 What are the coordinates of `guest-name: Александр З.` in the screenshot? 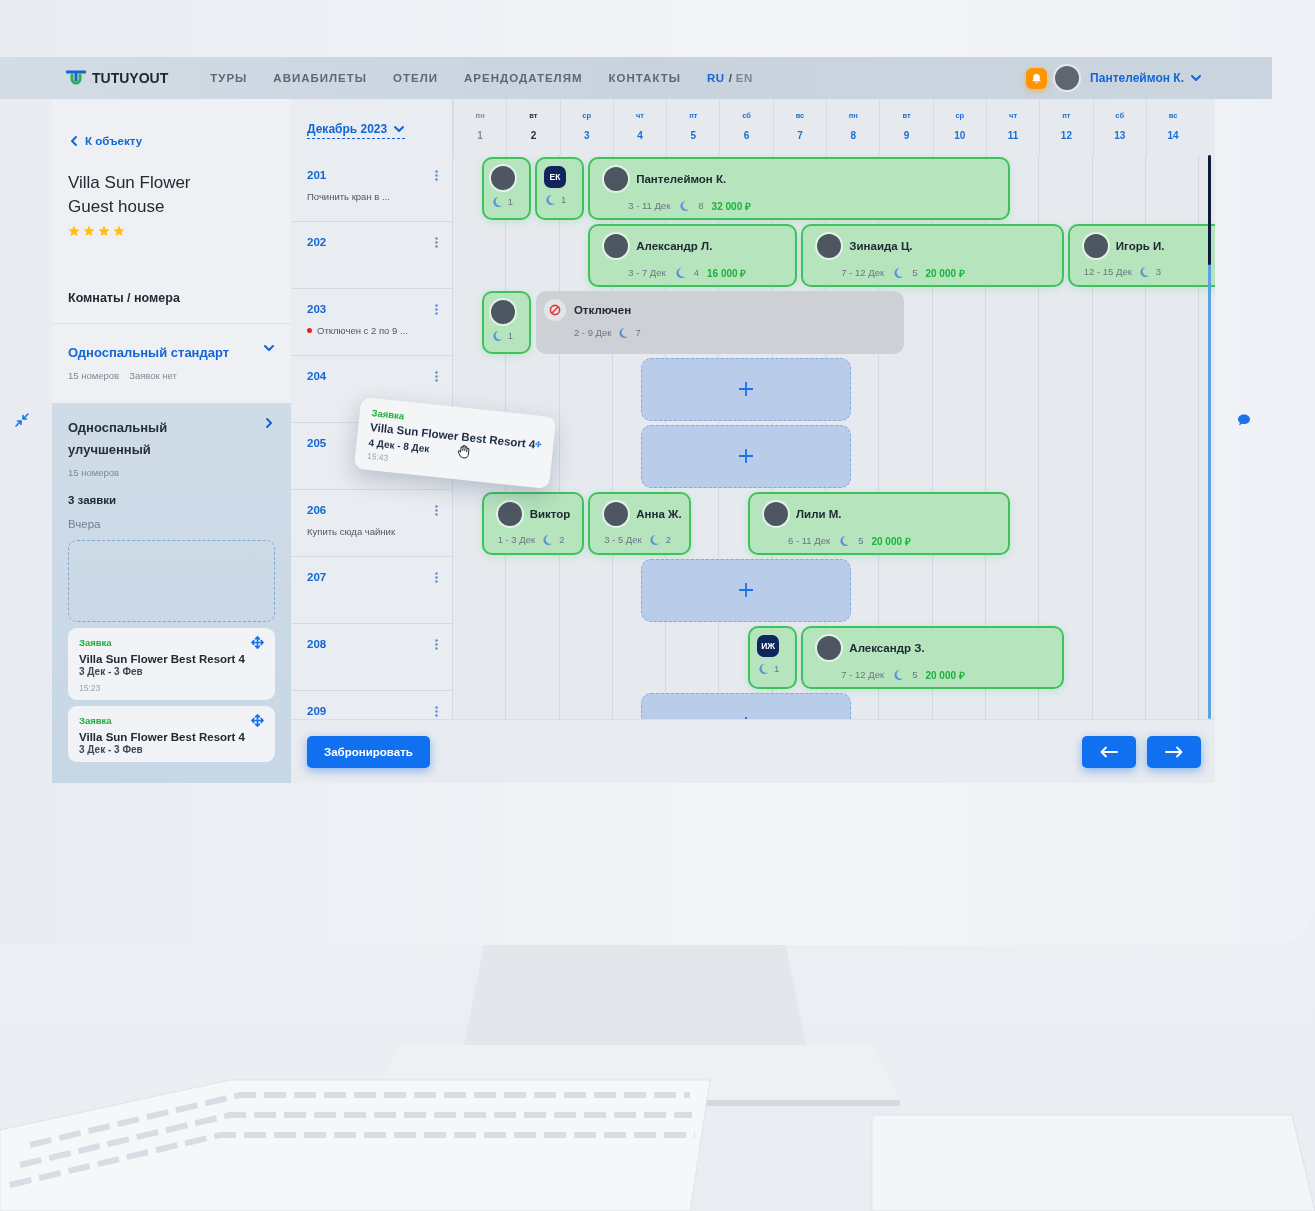 It's located at (887, 647).